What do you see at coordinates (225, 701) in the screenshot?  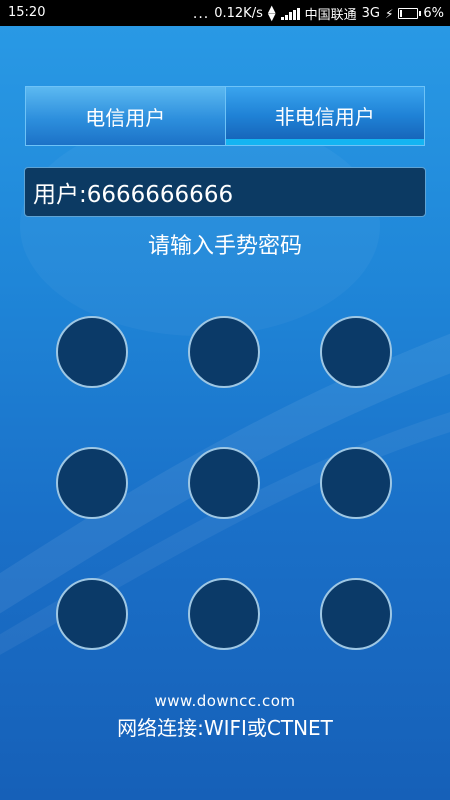 I see `site-watermark: www.downcc.com` at bounding box center [225, 701].